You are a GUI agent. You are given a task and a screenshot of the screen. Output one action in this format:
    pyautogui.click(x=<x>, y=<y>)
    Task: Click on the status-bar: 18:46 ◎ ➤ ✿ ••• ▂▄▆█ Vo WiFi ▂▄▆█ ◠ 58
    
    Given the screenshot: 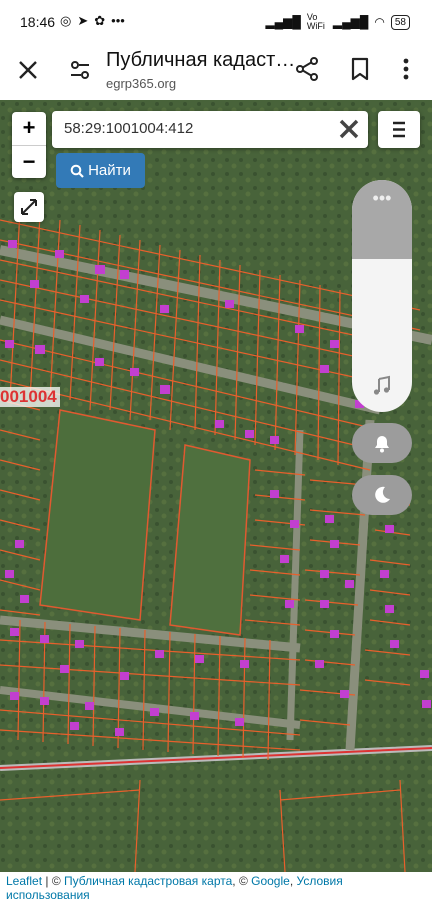 What is the action you would take?
    pyautogui.click(x=216, y=23)
    